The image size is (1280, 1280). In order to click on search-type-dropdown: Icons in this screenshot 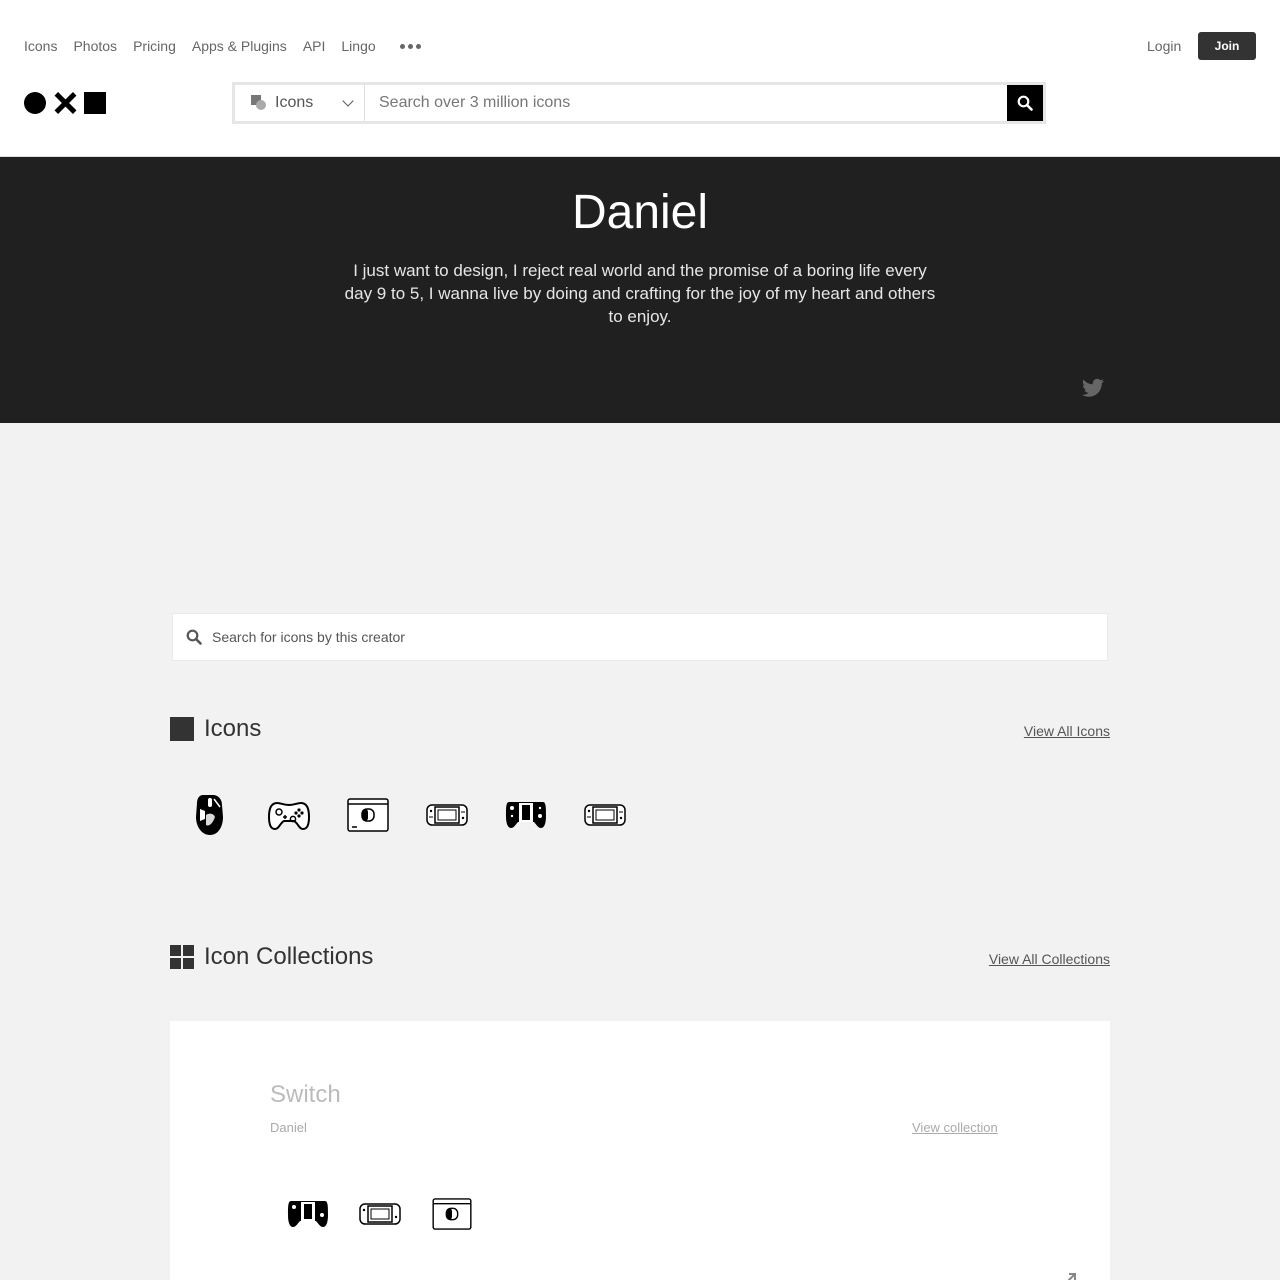, I will do `click(300, 103)`.